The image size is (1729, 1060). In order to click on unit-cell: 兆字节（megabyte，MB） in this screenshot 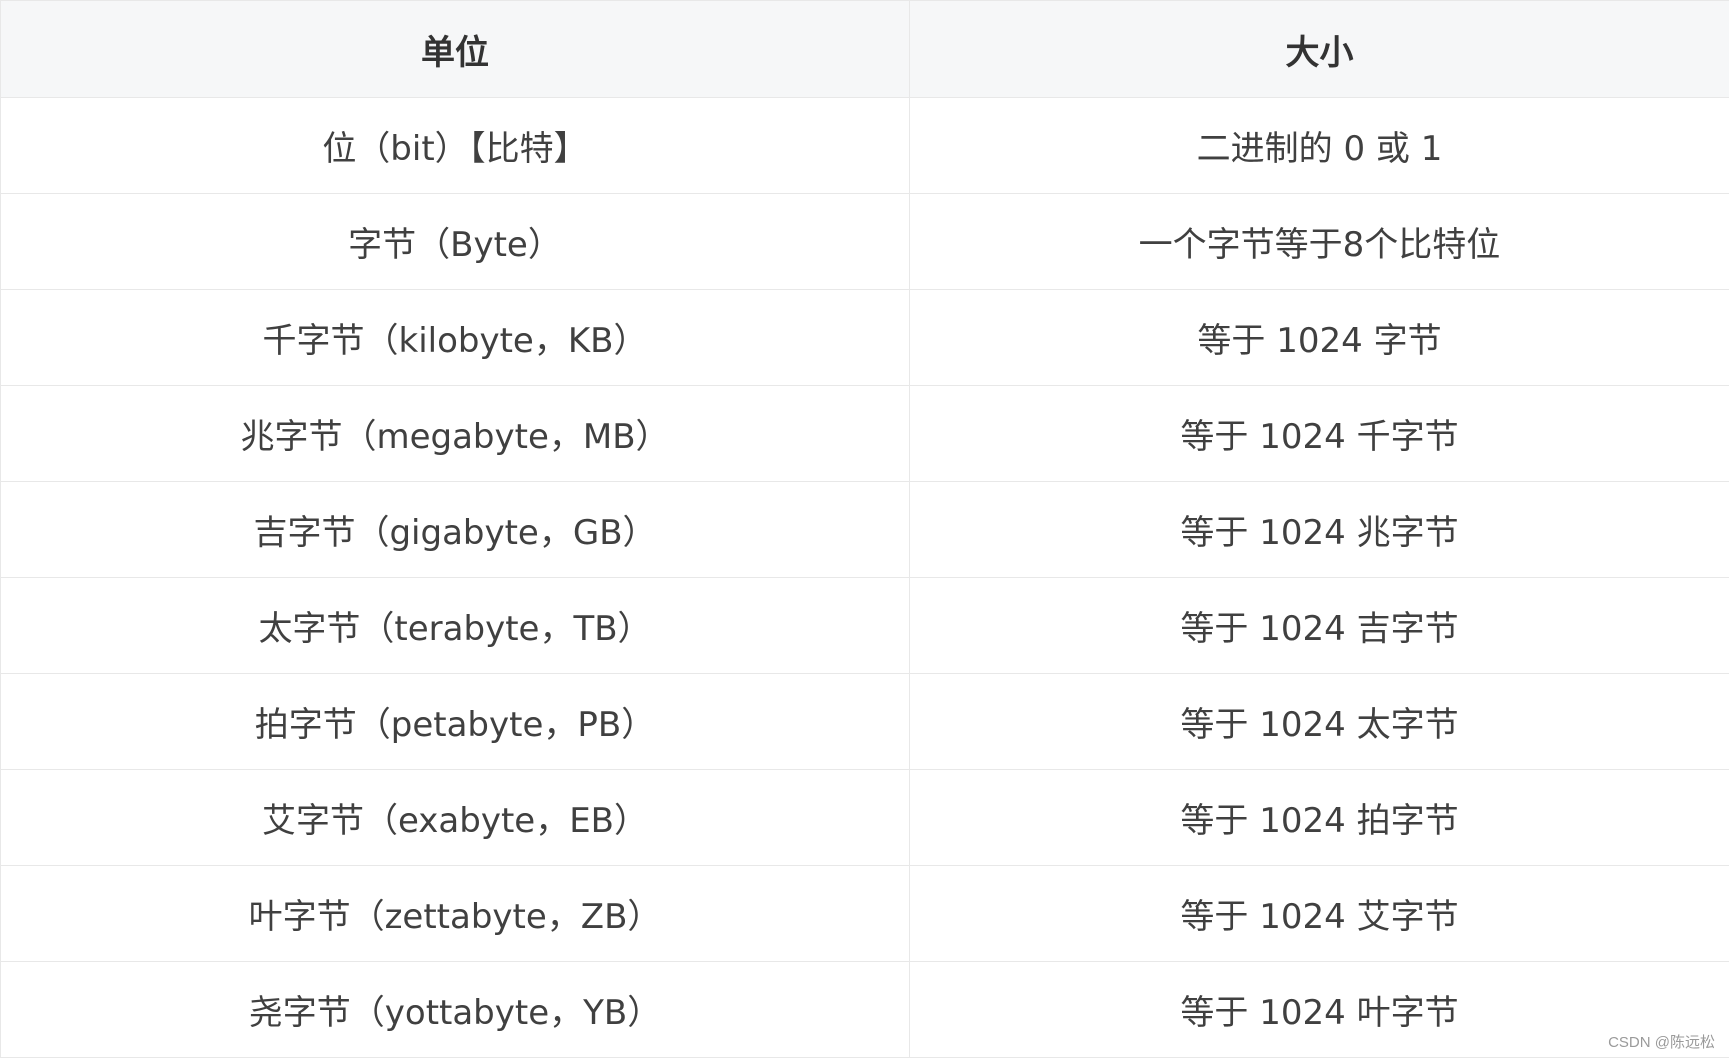, I will do `click(455, 433)`.